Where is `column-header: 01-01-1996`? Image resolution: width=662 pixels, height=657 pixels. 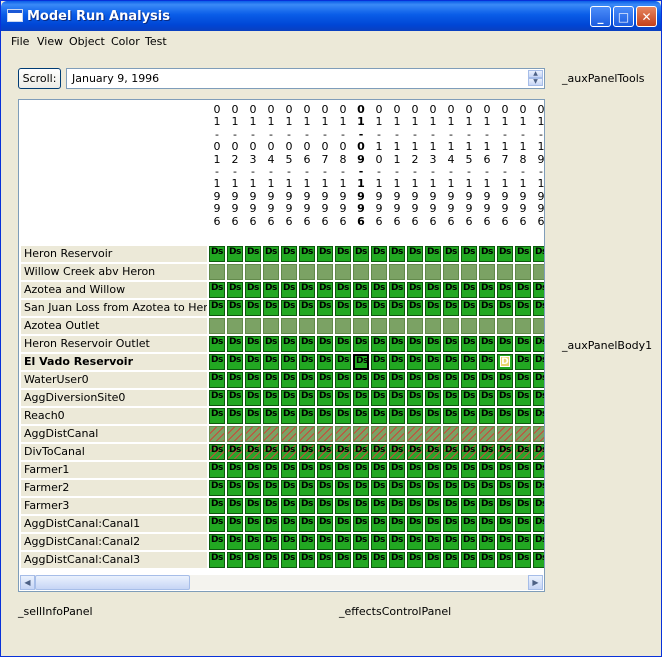
column-header: 01-01-1996 is located at coordinates (217, 165).